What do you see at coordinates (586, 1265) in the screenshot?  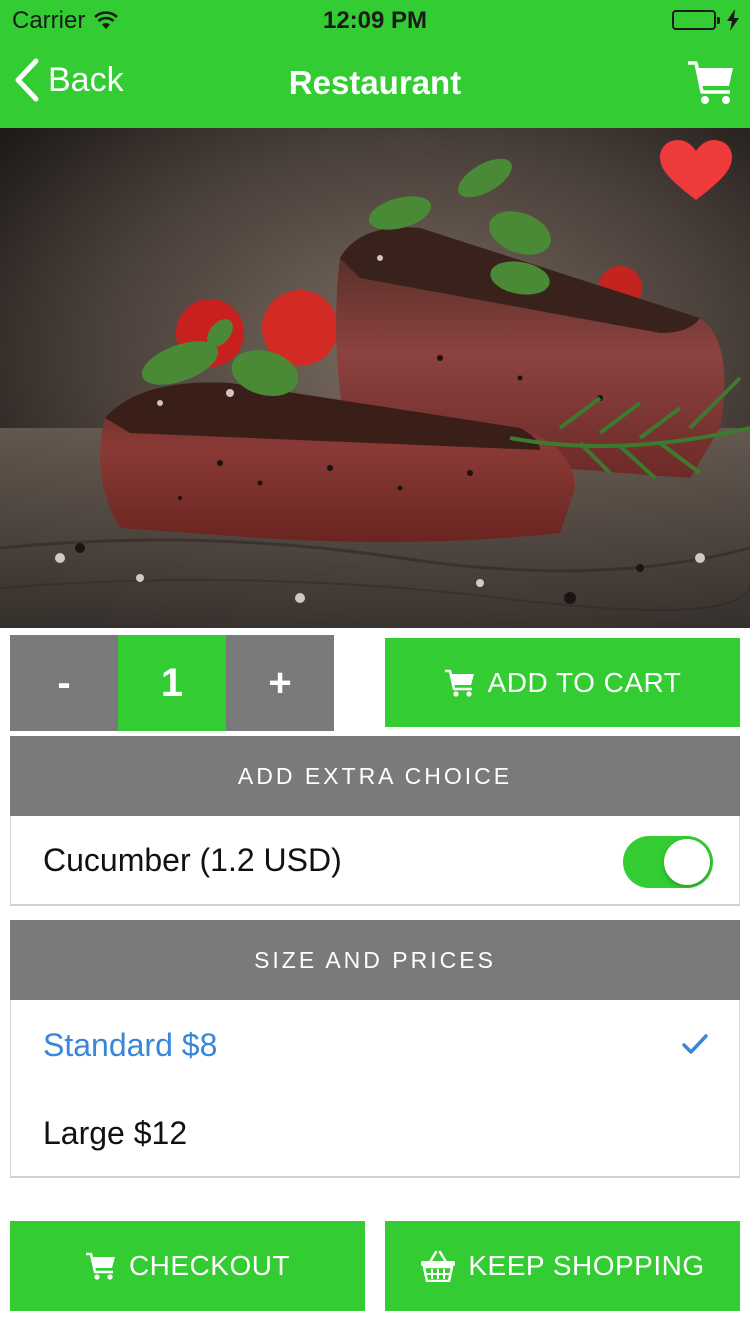 I see `keep-shopping-label: KEEP SHOPPING` at bounding box center [586, 1265].